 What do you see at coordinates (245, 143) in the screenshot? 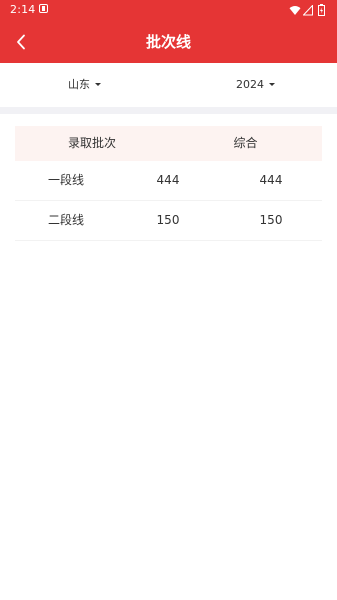
I see `header-comprehensive: 综合` at bounding box center [245, 143].